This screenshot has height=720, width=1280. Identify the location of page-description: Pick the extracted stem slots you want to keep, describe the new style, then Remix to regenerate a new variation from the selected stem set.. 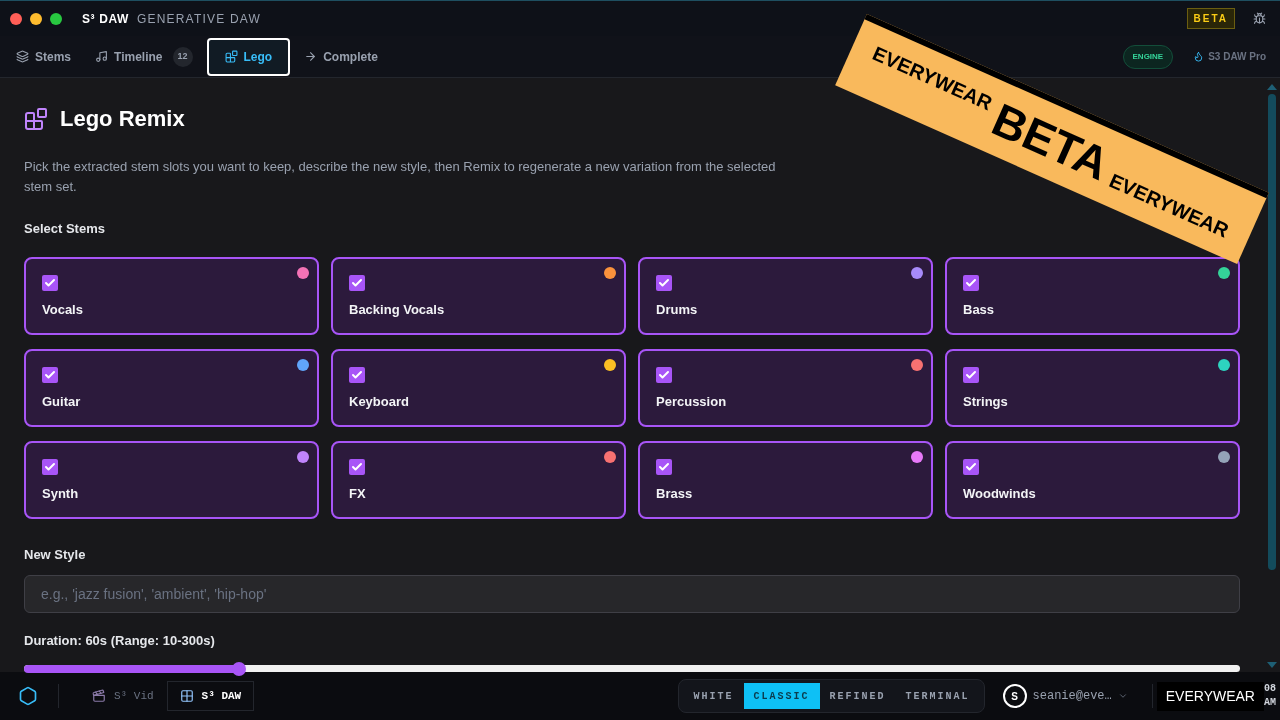
(400, 177).